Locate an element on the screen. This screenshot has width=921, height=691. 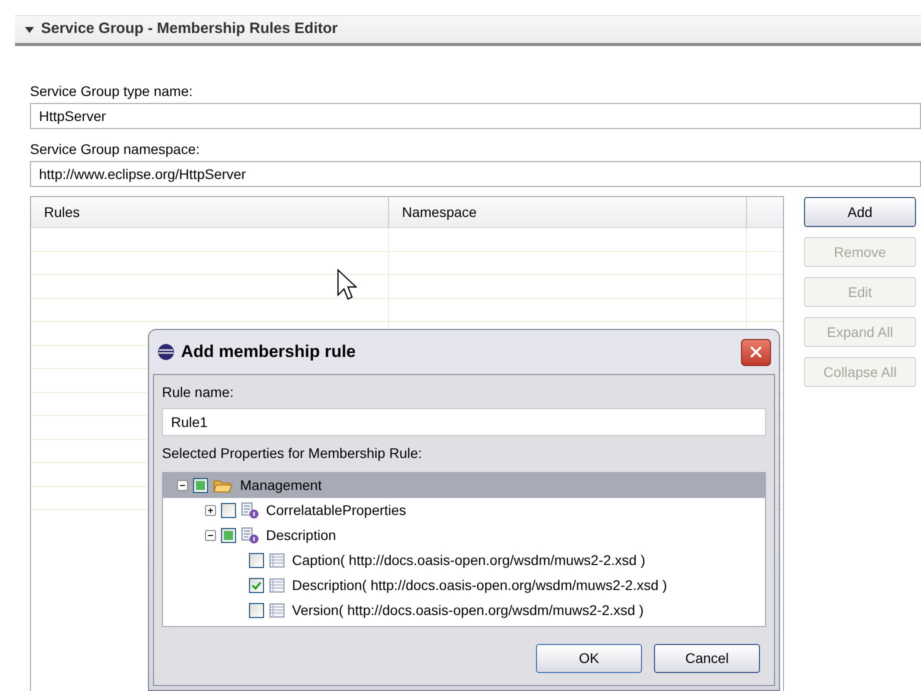
dialog-title: Add membership rule is located at coordinates (269, 352).